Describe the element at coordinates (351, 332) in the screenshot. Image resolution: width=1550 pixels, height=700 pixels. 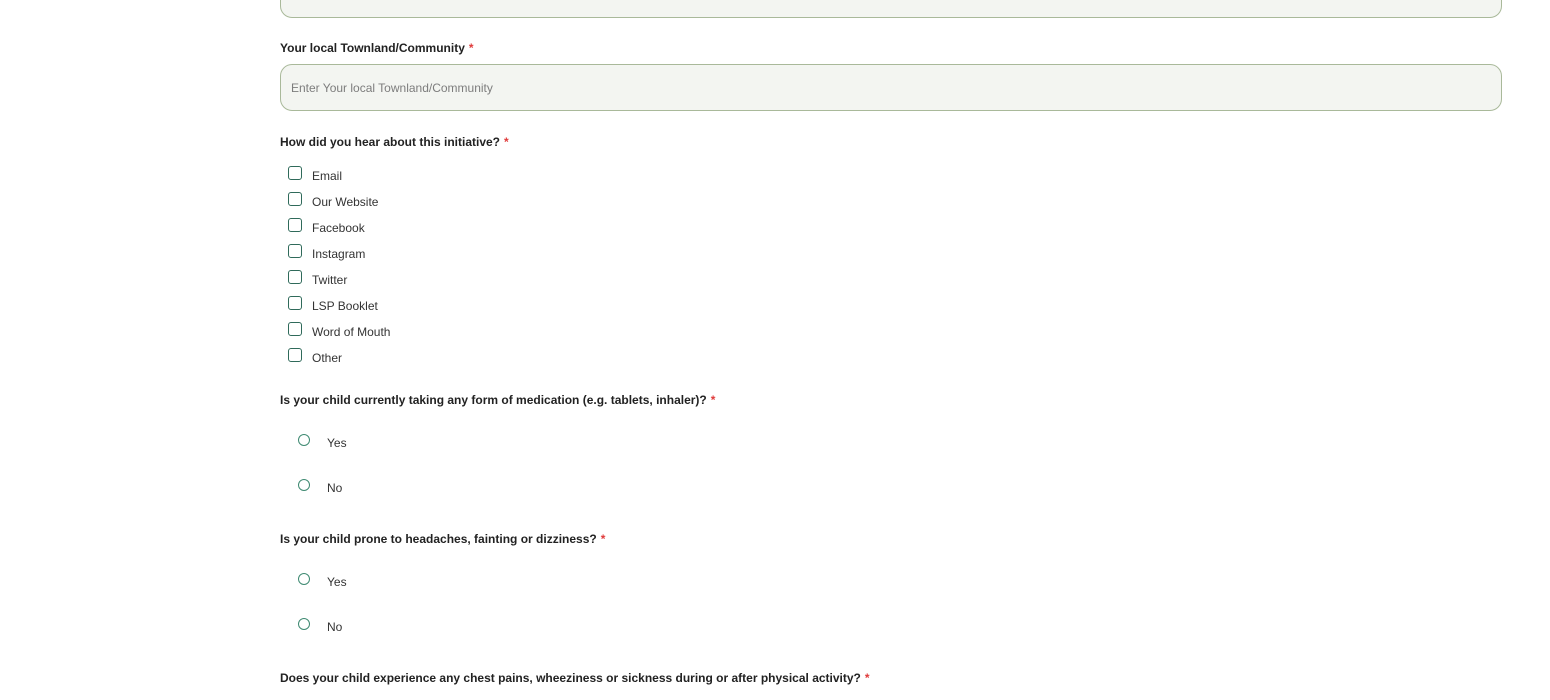
I see `checkbox-label: Word of Mouth` at that location.